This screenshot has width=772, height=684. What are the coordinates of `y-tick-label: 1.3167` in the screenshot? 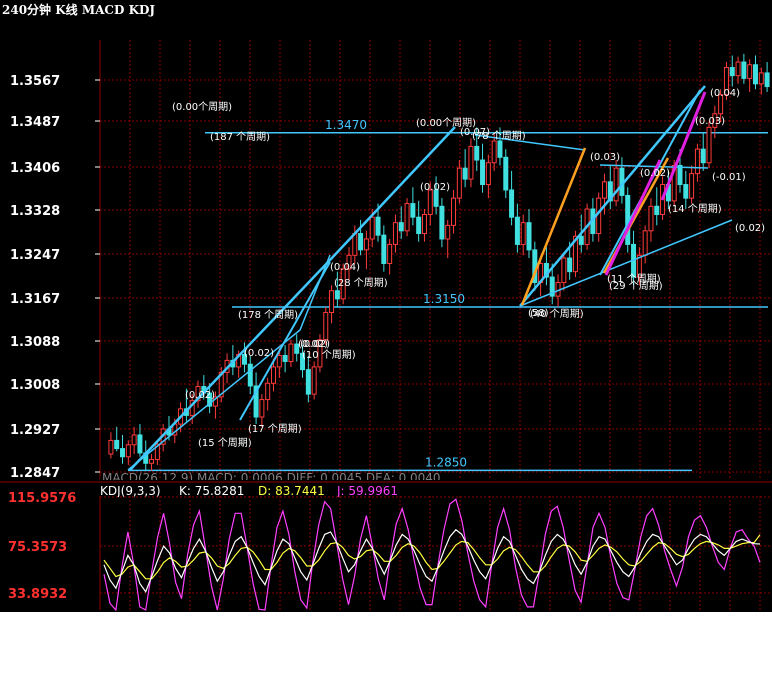 It's located at (35, 299).